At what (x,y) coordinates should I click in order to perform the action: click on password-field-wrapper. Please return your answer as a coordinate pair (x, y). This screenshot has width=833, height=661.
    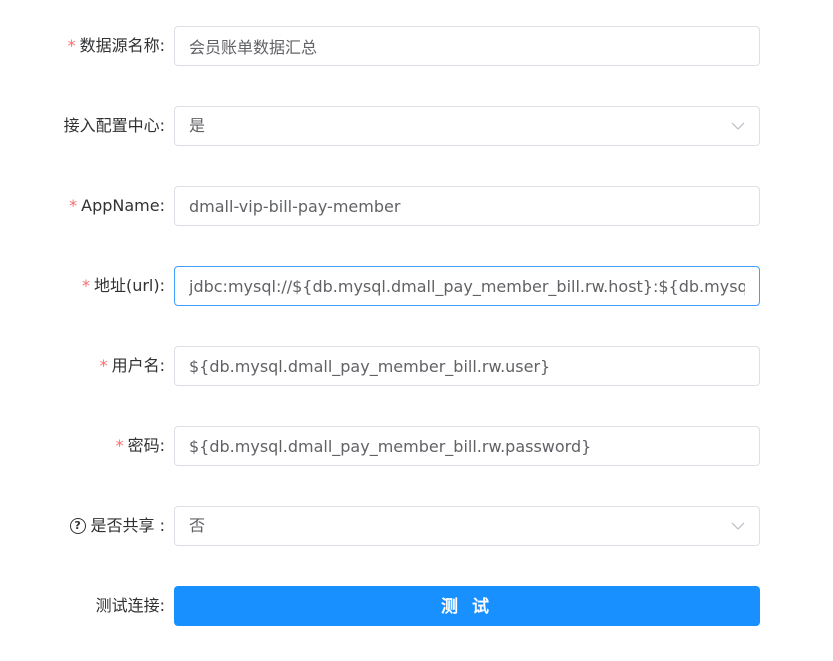
    Looking at the image, I should click on (467, 446).